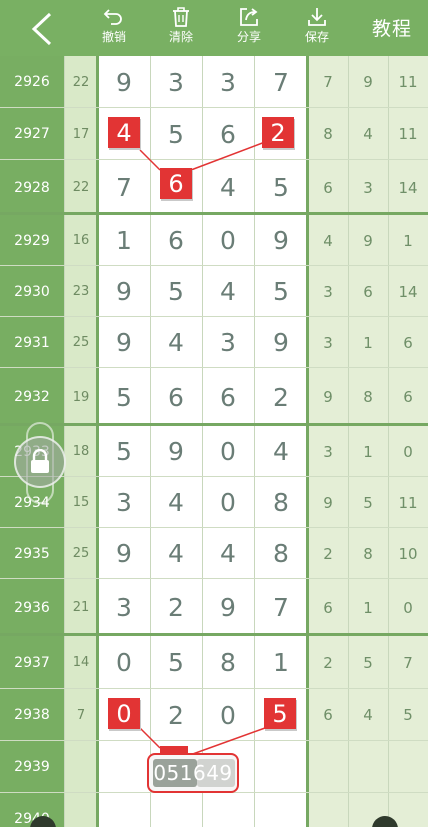  I want to click on marker-2928-pos2: 6, so click(176, 183).